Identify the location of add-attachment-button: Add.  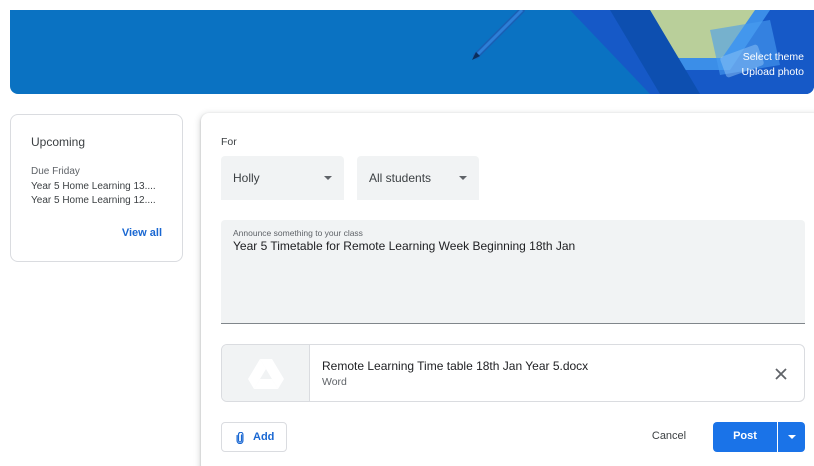
(254, 437).